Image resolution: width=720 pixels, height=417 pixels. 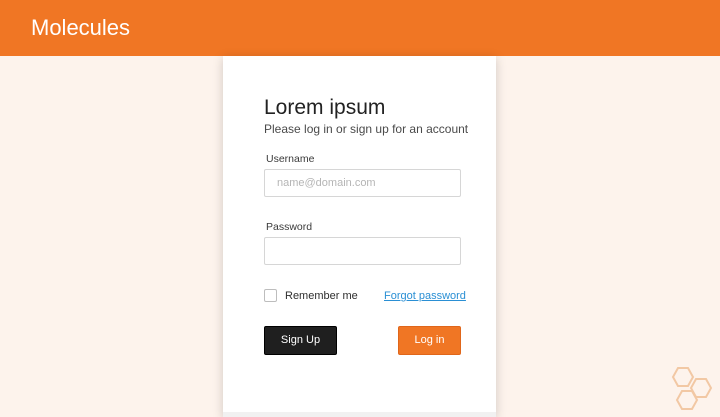 I want to click on login-subheading: Please log in or sign up for an account, so click(x=366, y=129).